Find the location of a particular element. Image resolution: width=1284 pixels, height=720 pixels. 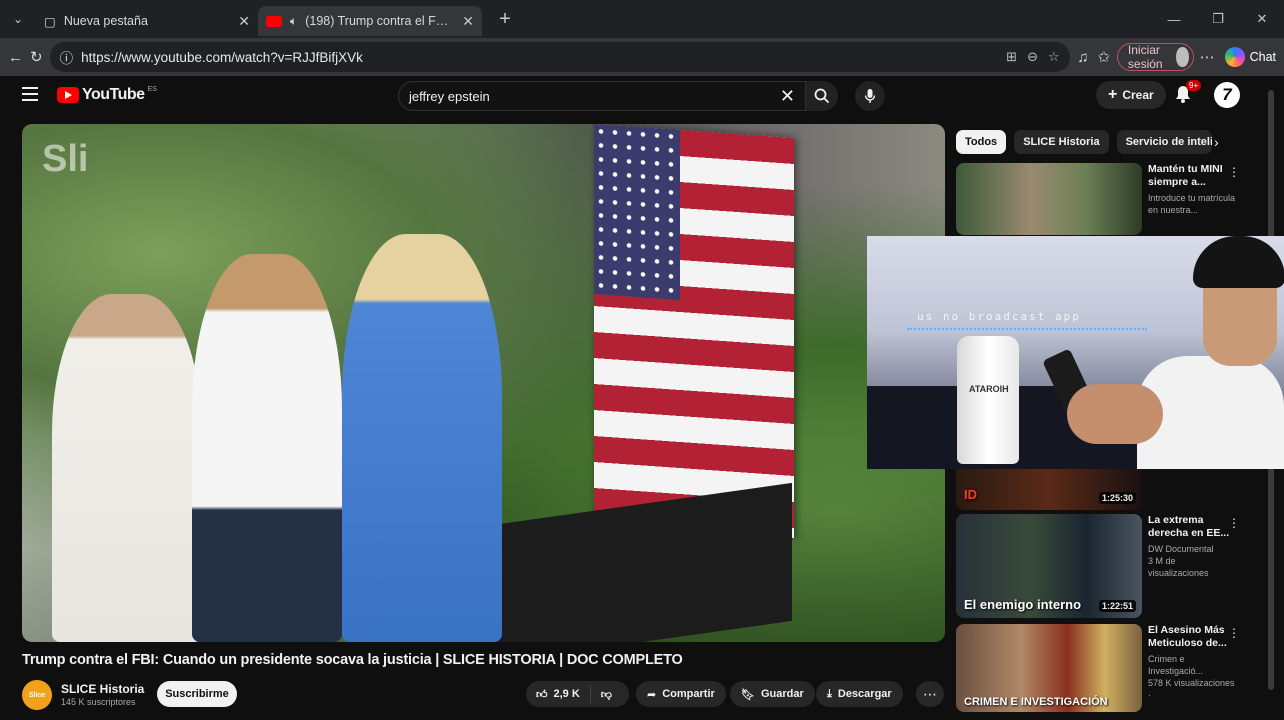

search-button is located at coordinates (822, 96).